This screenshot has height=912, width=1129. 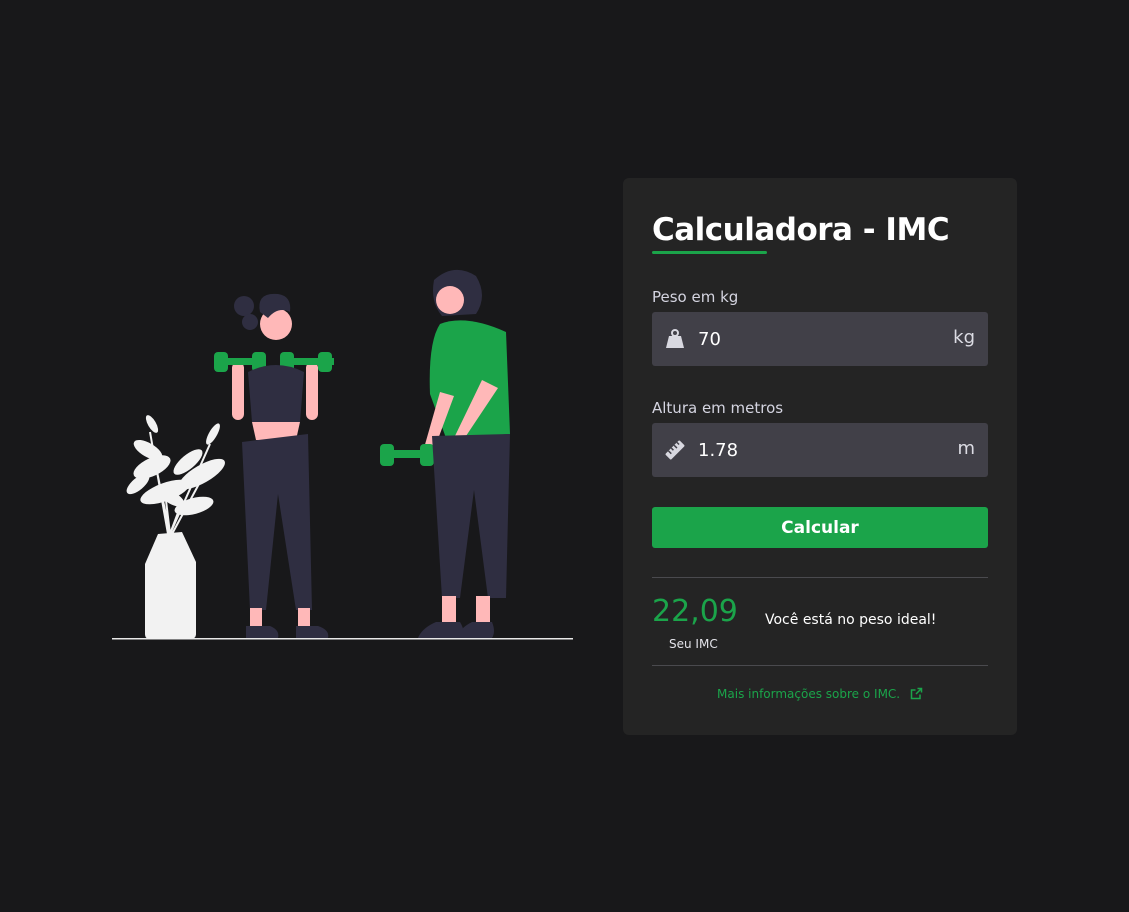 I want to click on weight-unit: kg, so click(x=964, y=337).